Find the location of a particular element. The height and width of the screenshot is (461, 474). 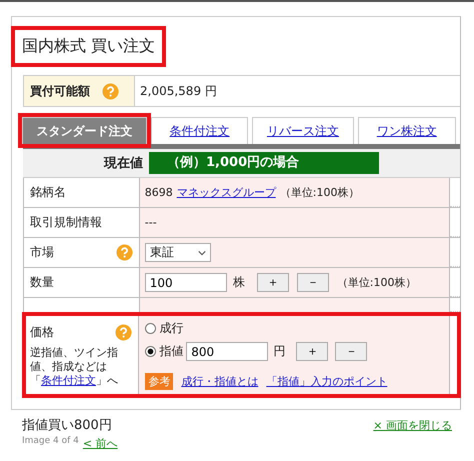

field-label: 銘柄名 is located at coordinates (48, 192).